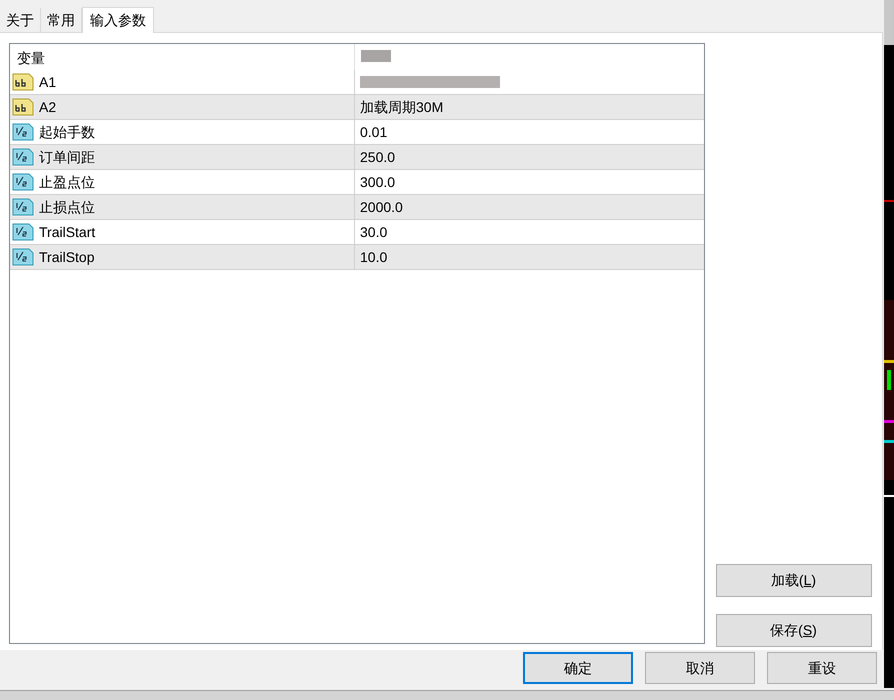 Image resolution: width=894 pixels, height=700 pixels. Describe the element at coordinates (378, 182) in the screenshot. I see `parameter-value: 300.0` at that location.